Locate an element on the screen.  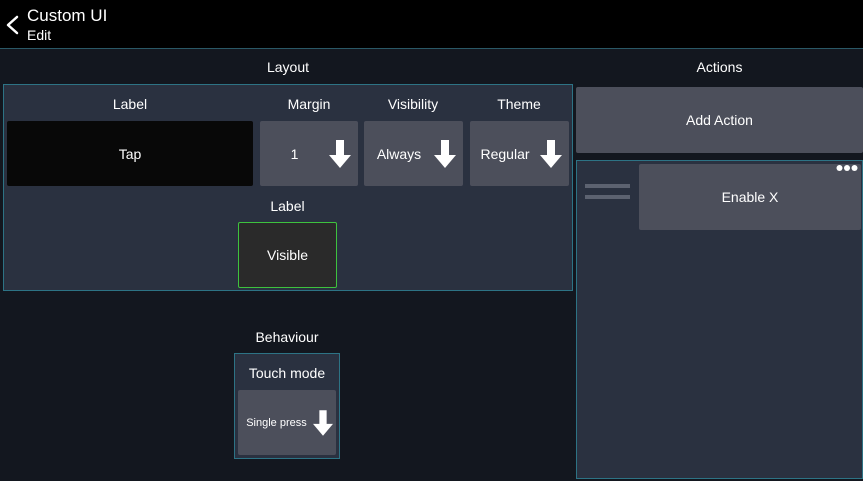
label-visible-value: Visible is located at coordinates (287, 255).